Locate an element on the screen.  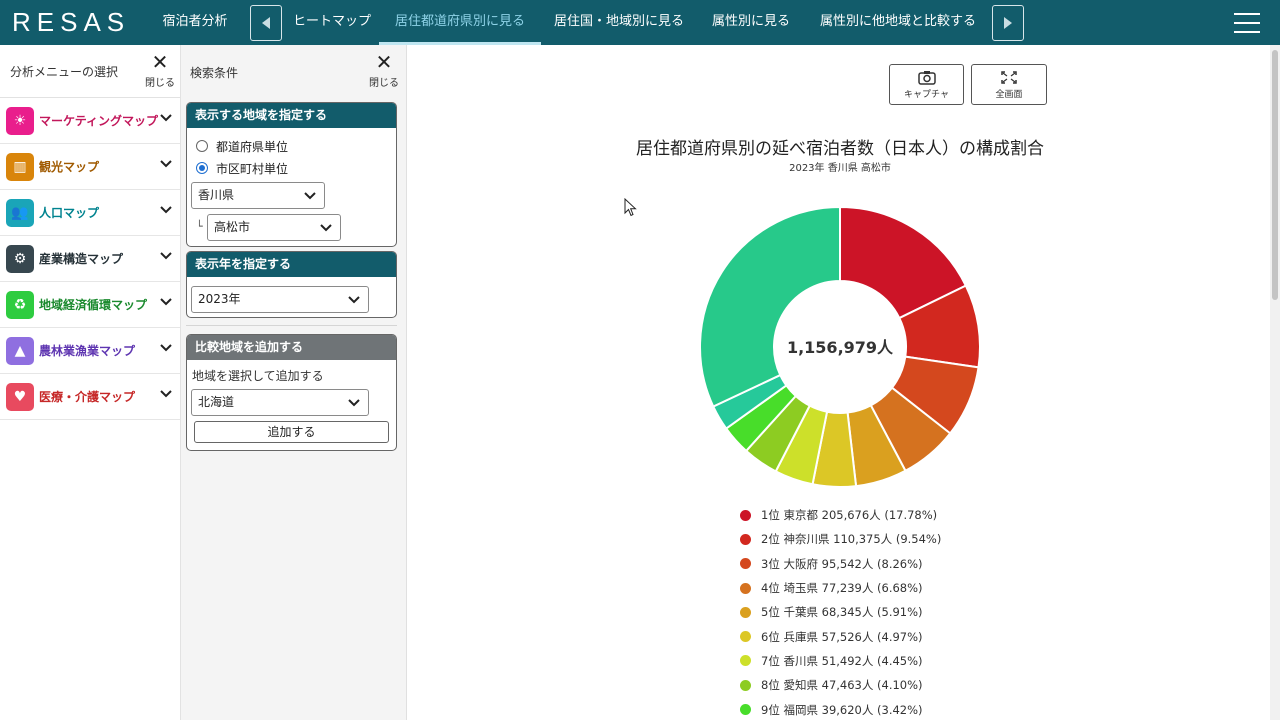
legend-label: 6位 兵庫県 57,526人 (4.97%) is located at coordinates (842, 636).